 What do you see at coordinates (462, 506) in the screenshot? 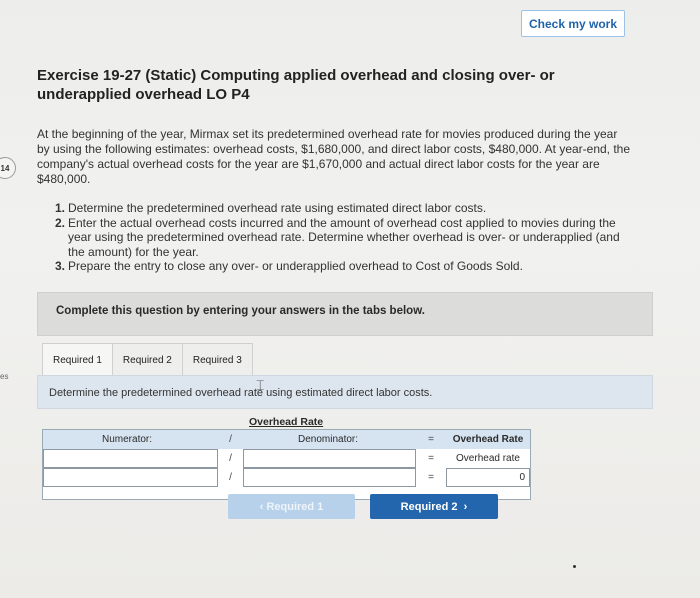
I see `chevron-right-icon: ›` at bounding box center [462, 506].